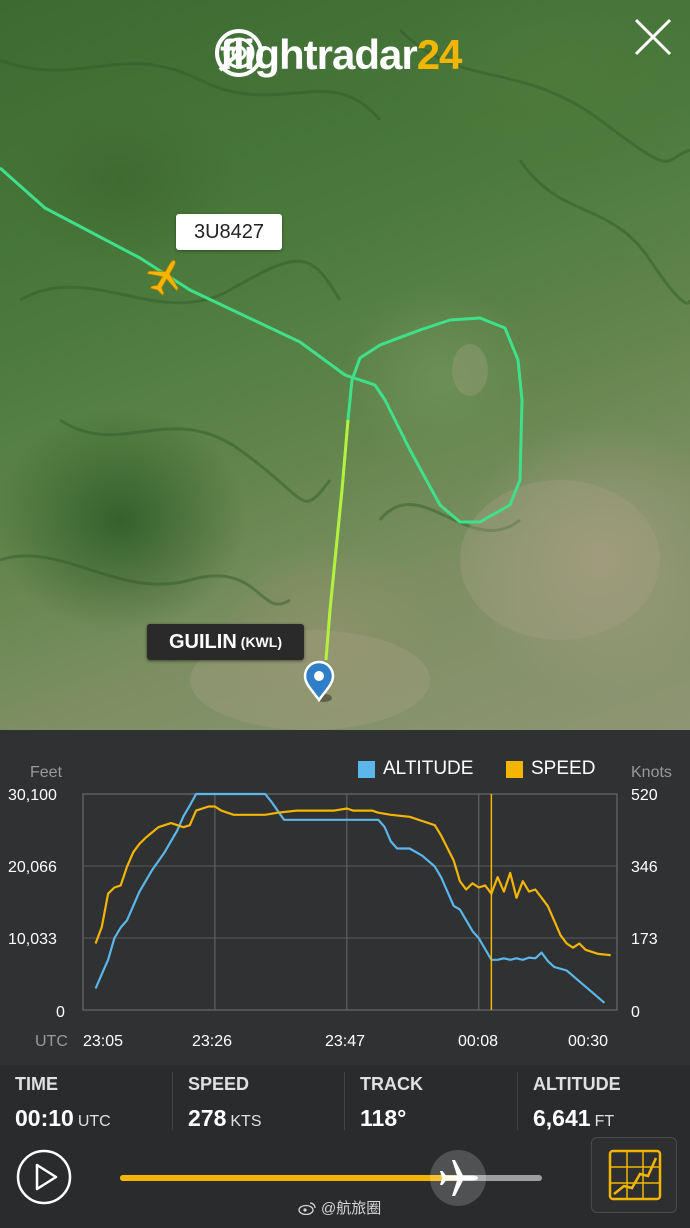  What do you see at coordinates (246, 1121) in the screenshot?
I see `stat-speed-unit: KTS` at bounding box center [246, 1121].